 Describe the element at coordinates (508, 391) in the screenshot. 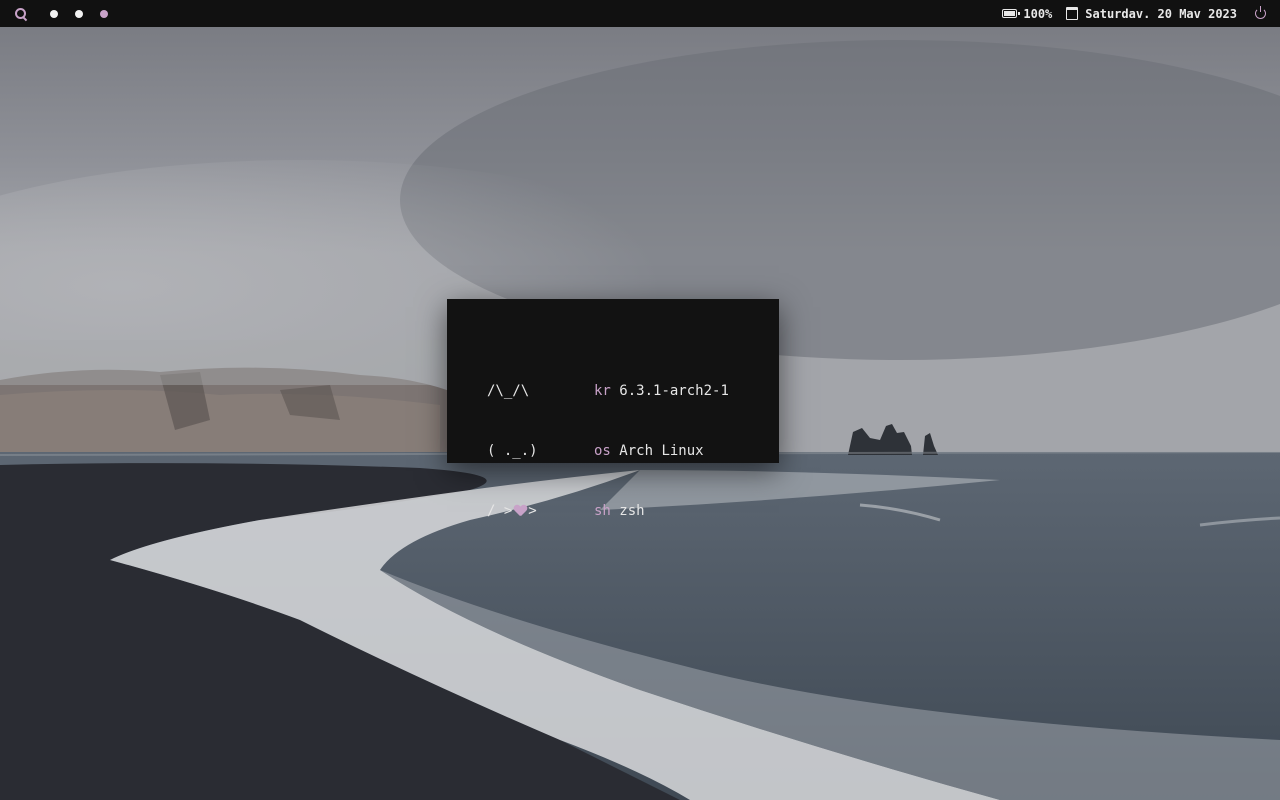

I see `ascii-art-line-1: /\_/\` at that location.